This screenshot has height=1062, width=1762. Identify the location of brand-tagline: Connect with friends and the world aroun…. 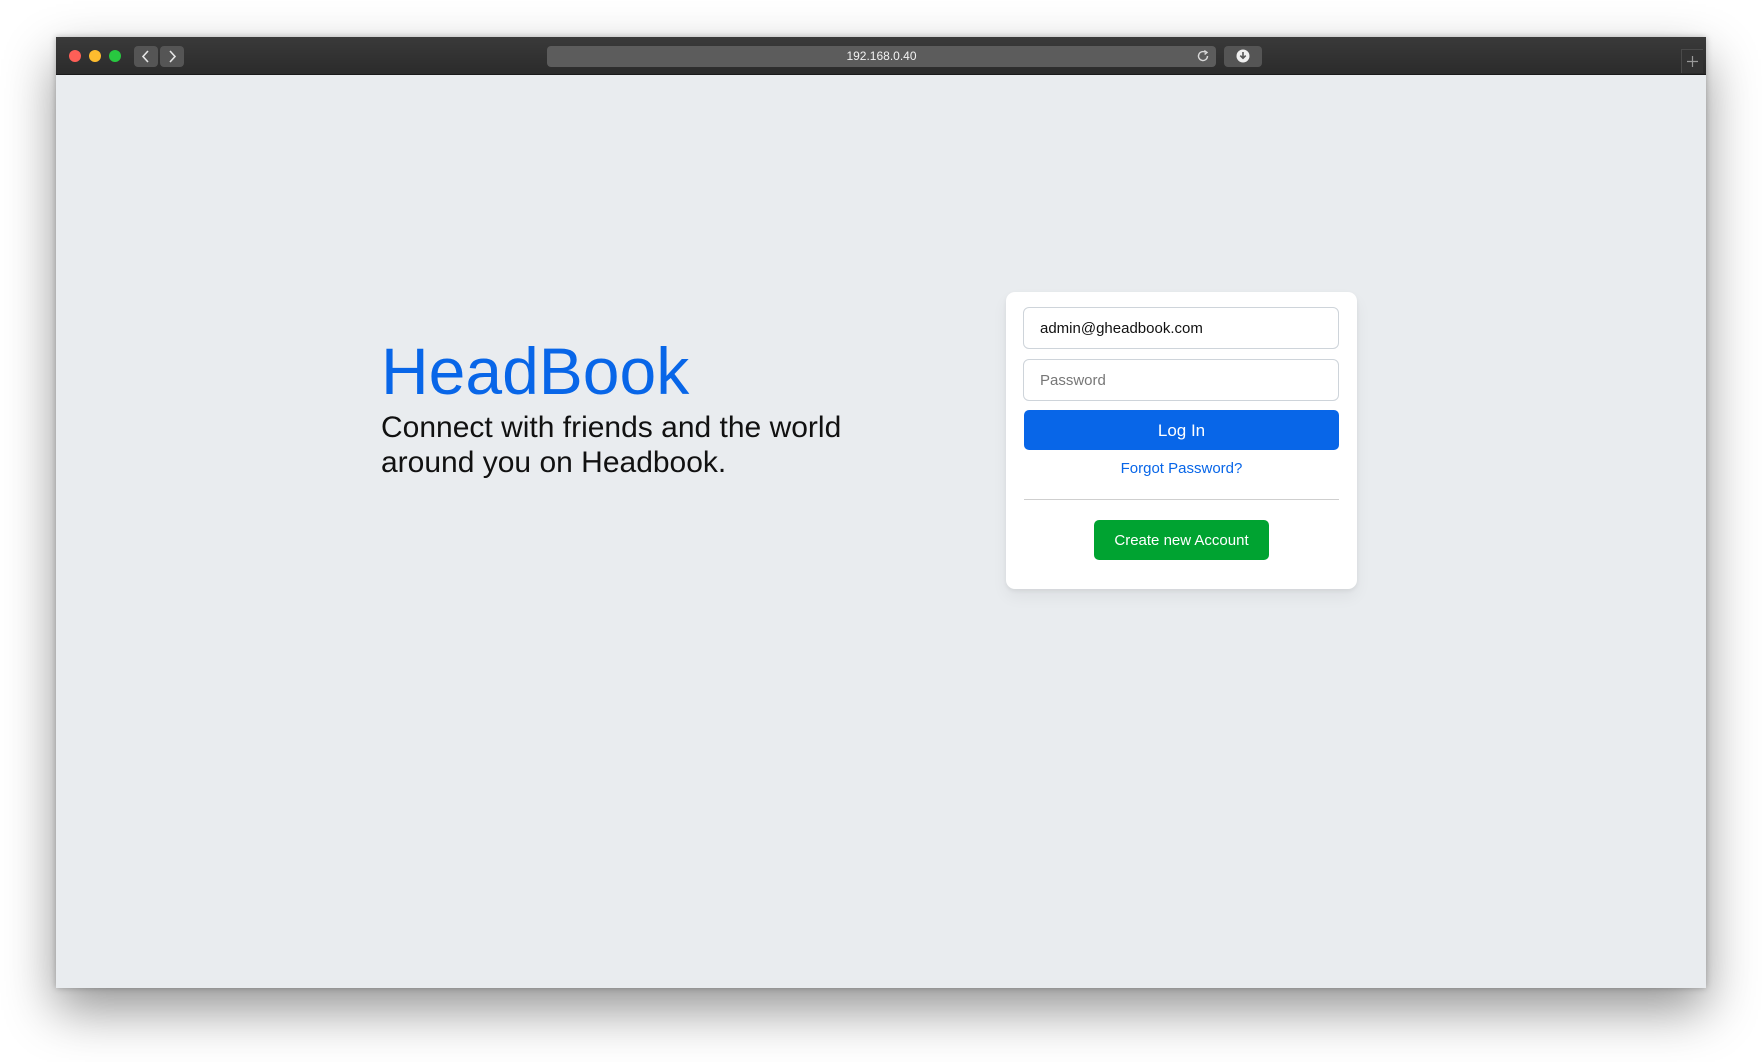
(611, 445).